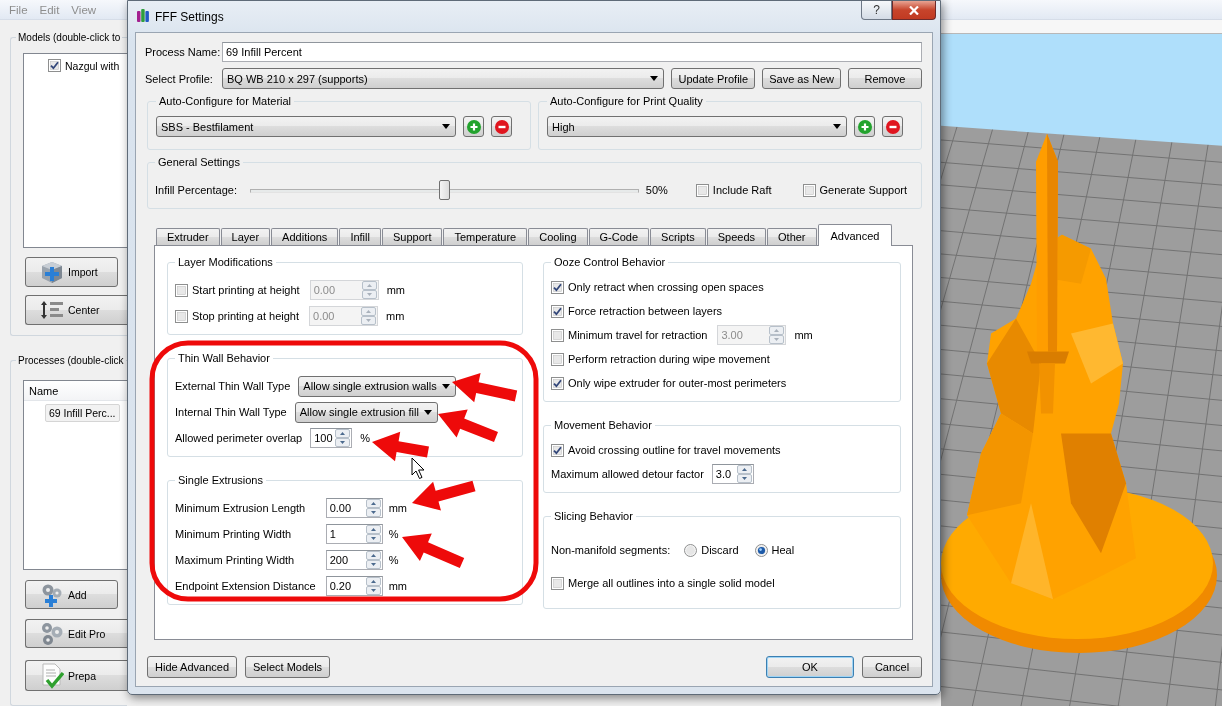 The image size is (1222, 706). I want to click on radio-label: Heal, so click(783, 550).